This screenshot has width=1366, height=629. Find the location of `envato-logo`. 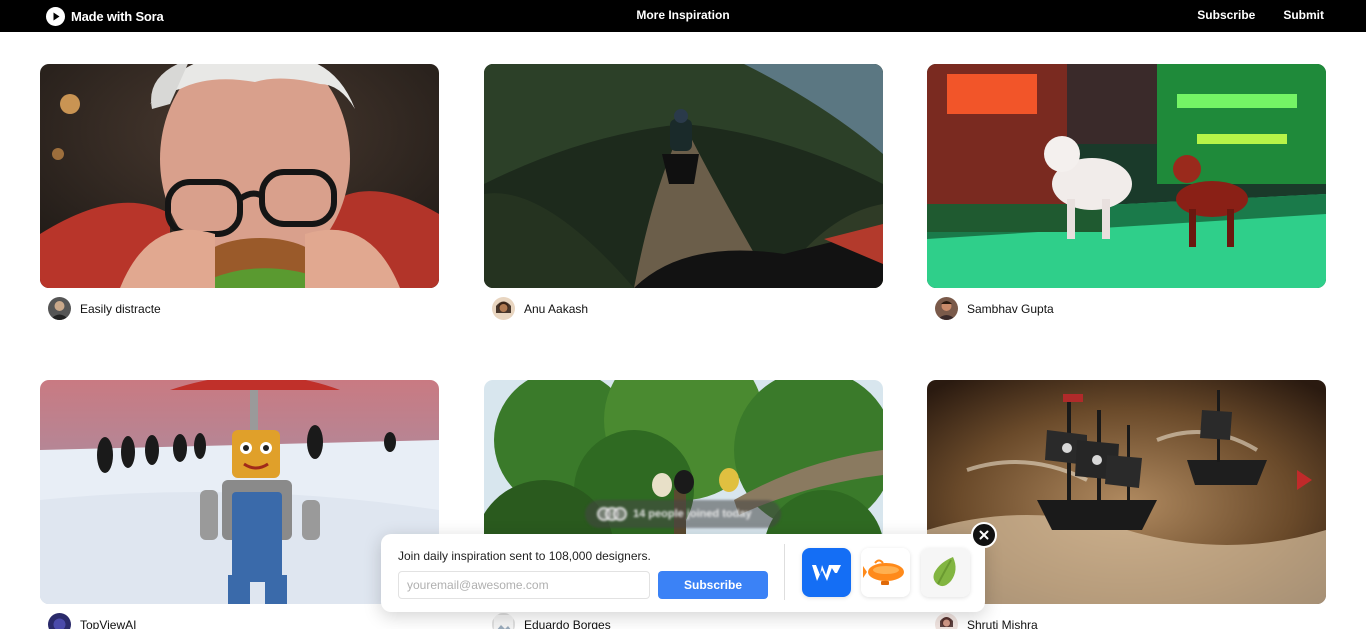

envato-logo is located at coordinates (945, 572).